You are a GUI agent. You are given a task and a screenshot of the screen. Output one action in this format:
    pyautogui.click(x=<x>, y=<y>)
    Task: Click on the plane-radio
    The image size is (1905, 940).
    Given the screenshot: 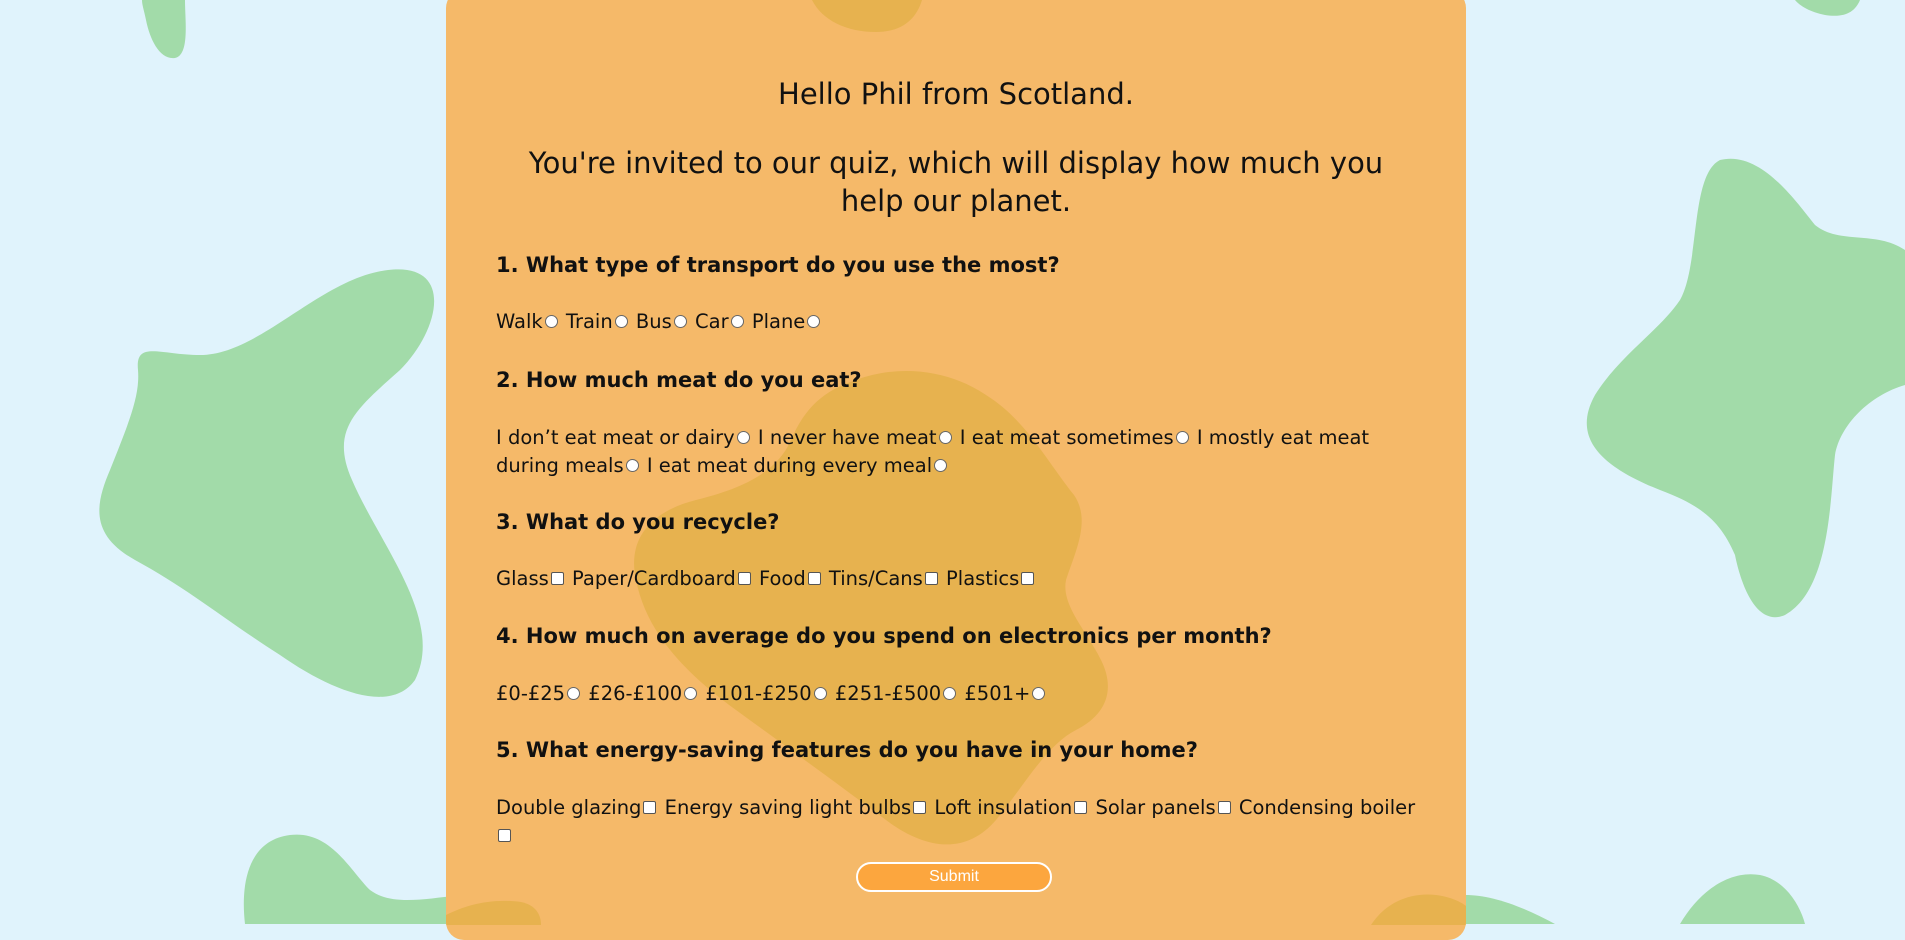 What is the action you would take?
    pyautogui.click(x=814, y=321)
    